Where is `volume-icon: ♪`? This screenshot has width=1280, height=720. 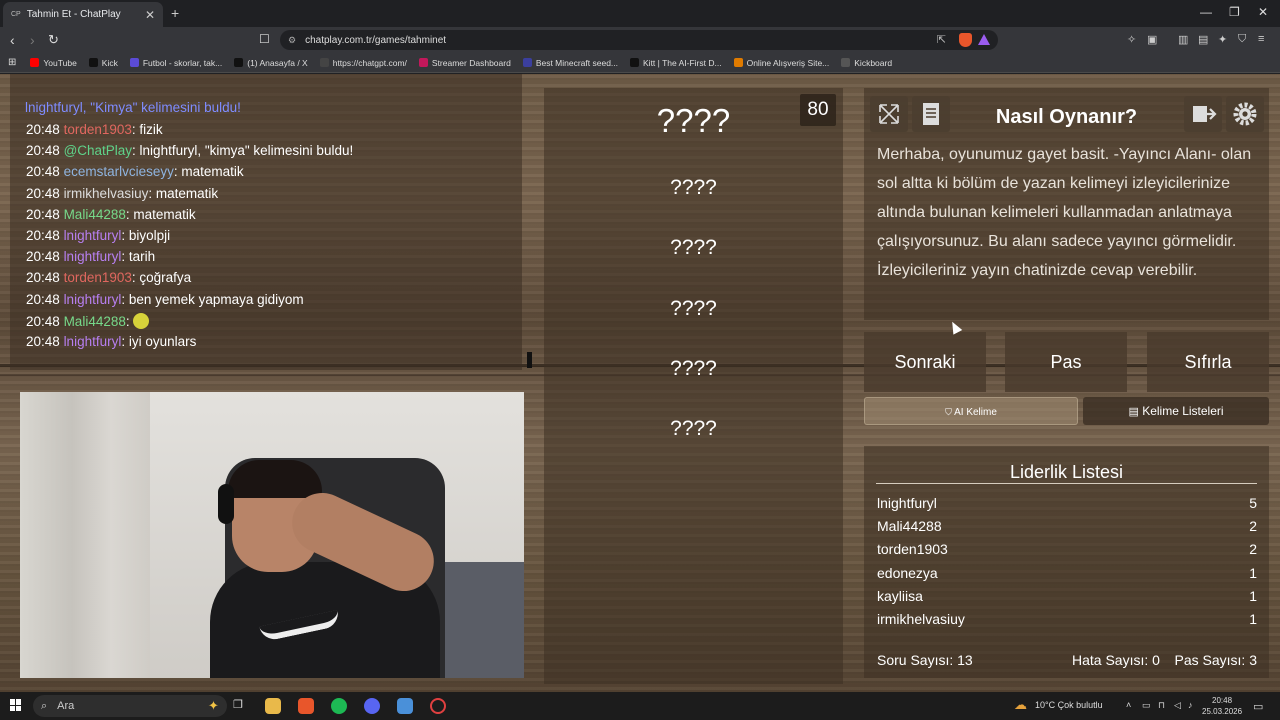 volume-icon: ♪ is located at coordinates (1190, 705).